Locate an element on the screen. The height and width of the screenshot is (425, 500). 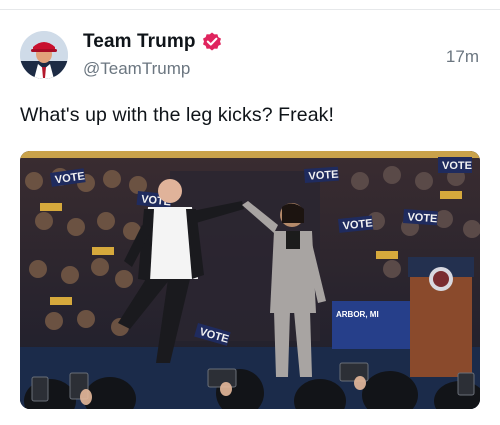
display-name: Team Trump is located at coordinates (139, 42).